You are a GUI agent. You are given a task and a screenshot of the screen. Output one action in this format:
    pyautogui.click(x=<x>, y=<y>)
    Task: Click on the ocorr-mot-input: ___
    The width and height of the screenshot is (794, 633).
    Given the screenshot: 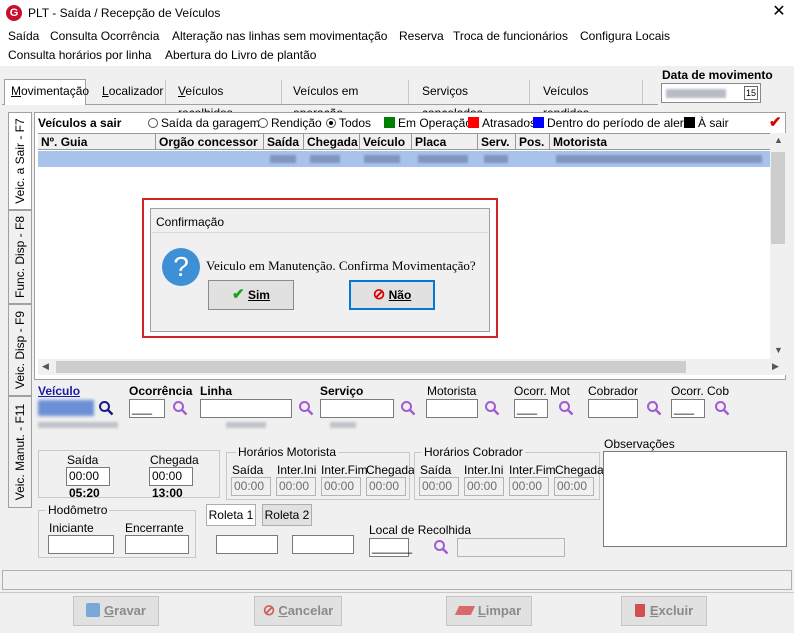 What is the action you would take?
    pyautogui.click(x=531, y=408)
    